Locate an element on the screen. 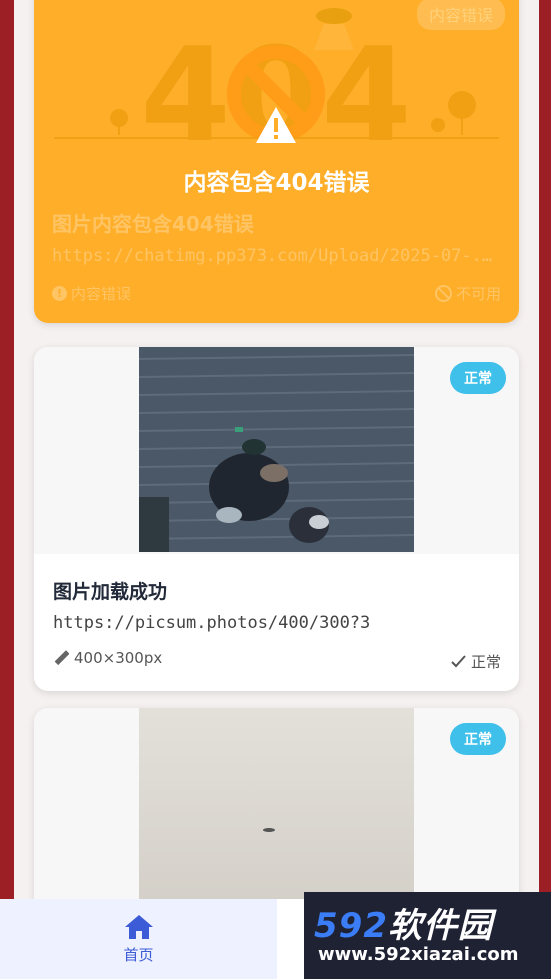  error-meta: ! 内容错误 is located at coordinates (91, 293).